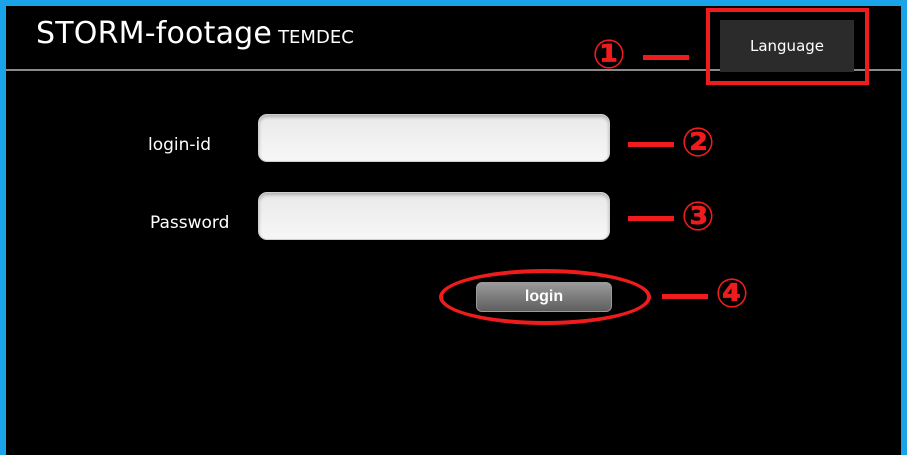 The image size is (907, 455). What do you see at coordinates (434, 138) in the screenshot?
I see `login-id-input` at bounding box center [434, 138].